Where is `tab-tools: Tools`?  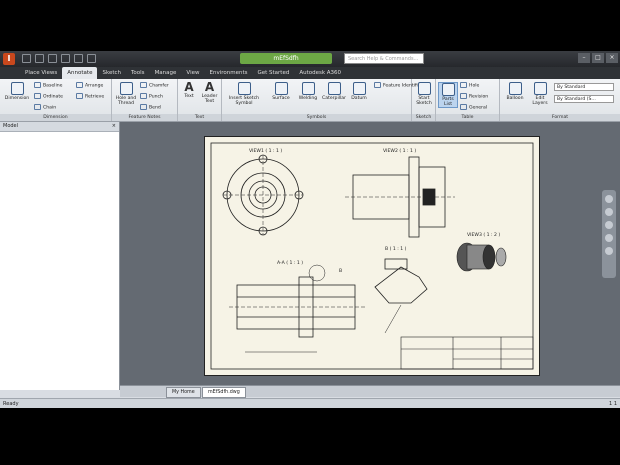 tab-tools: Tools is located at coordinates (138, 73).